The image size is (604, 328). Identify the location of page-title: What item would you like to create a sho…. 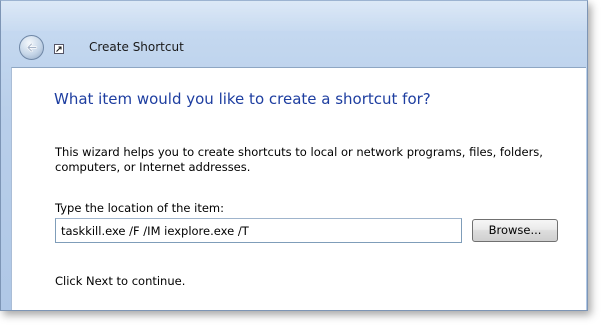
(242, 99).